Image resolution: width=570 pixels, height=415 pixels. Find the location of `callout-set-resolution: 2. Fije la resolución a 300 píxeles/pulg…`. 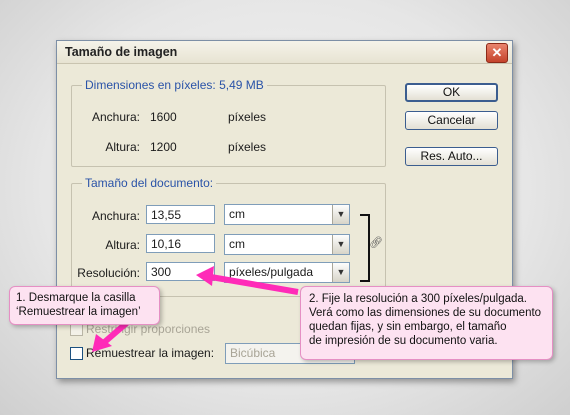

callout-set-resolution: 2. Fije la resolución a 300 píxeles/pulg… is located at coordinates (426, 323).